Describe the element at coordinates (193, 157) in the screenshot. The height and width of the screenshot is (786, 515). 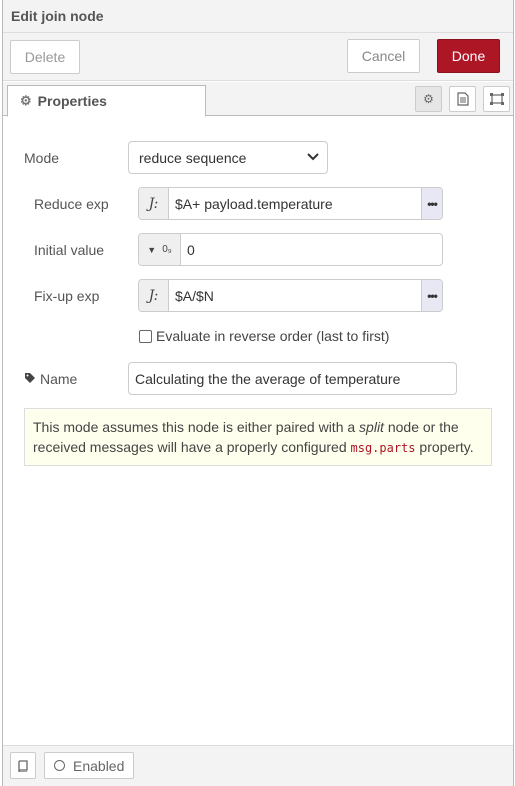
I see `mode-select-value: reduce sequence` at that location.